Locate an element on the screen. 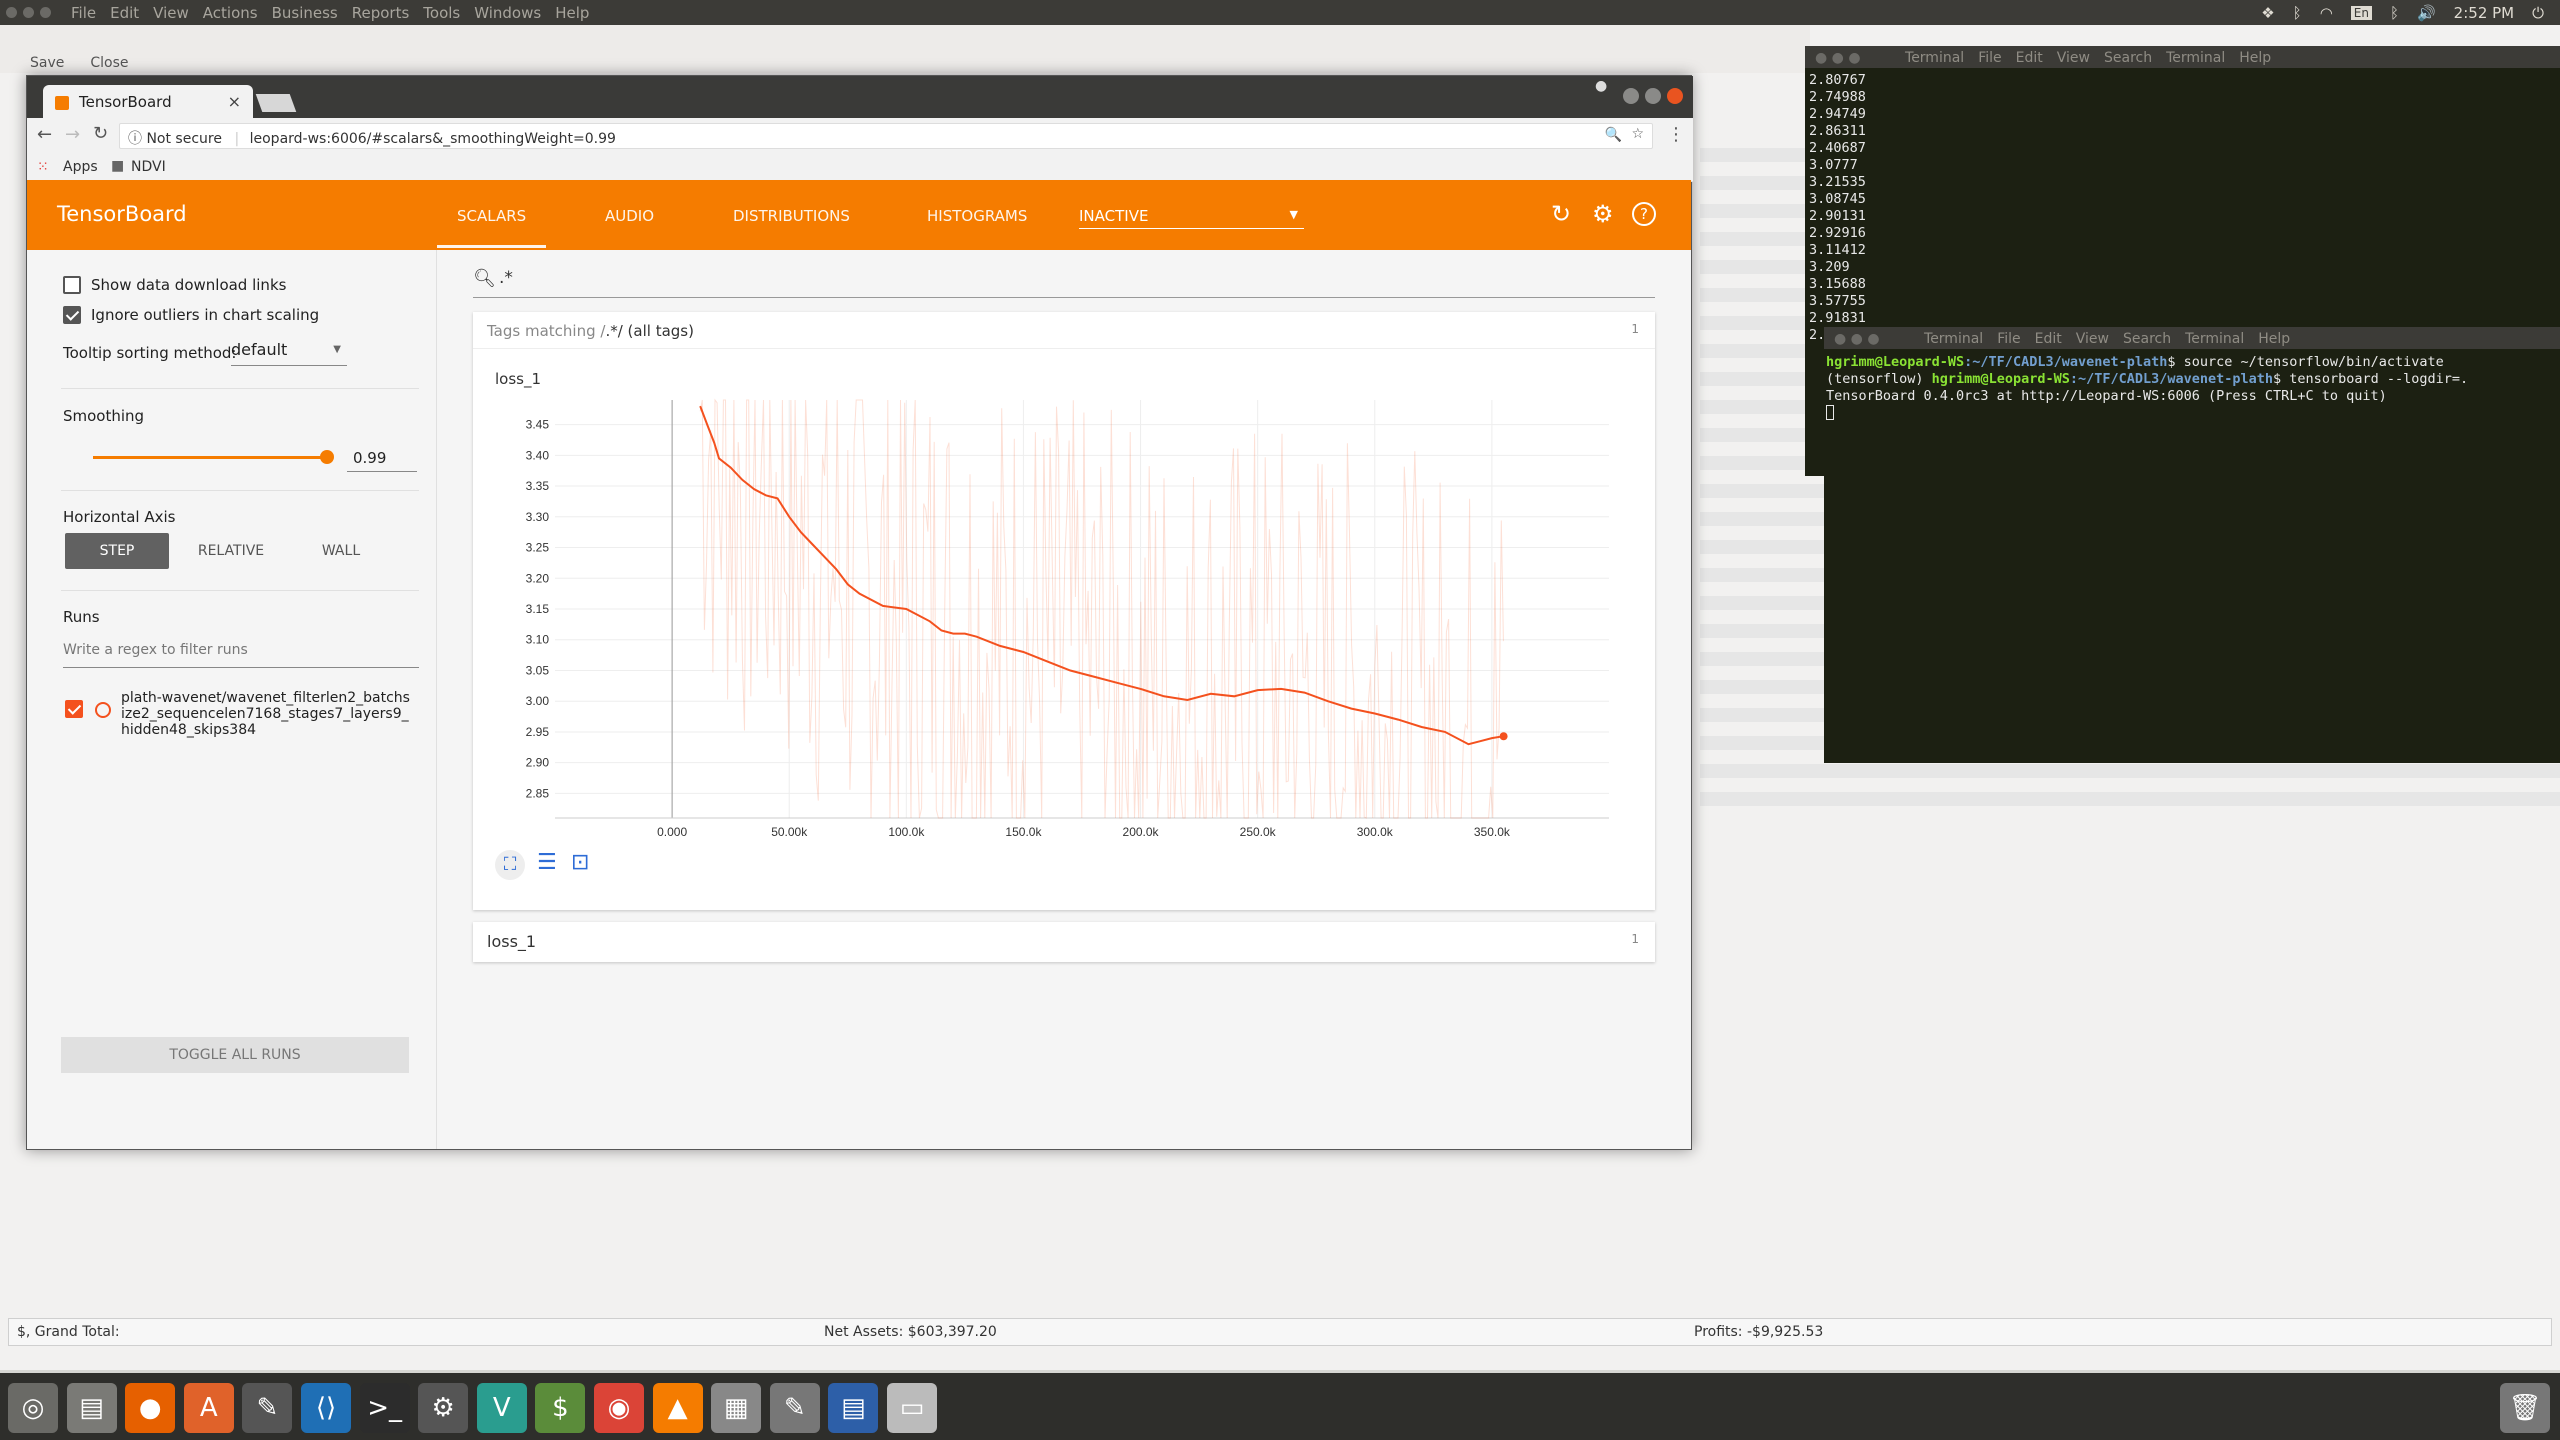 The width and height of the screenshot is (2560, 1440). software-icon: A is located at coordinates (208, 1408).